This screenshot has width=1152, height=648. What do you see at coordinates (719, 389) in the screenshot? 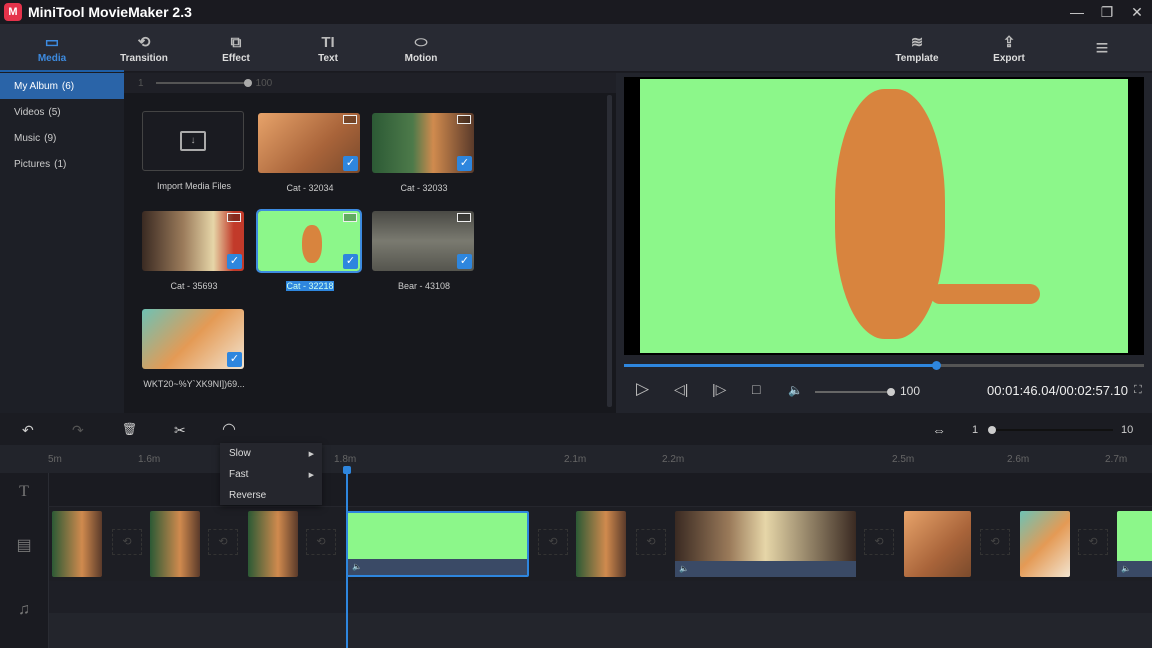
I see `next-frame-button: |▷` at bounding box center [719, 389].